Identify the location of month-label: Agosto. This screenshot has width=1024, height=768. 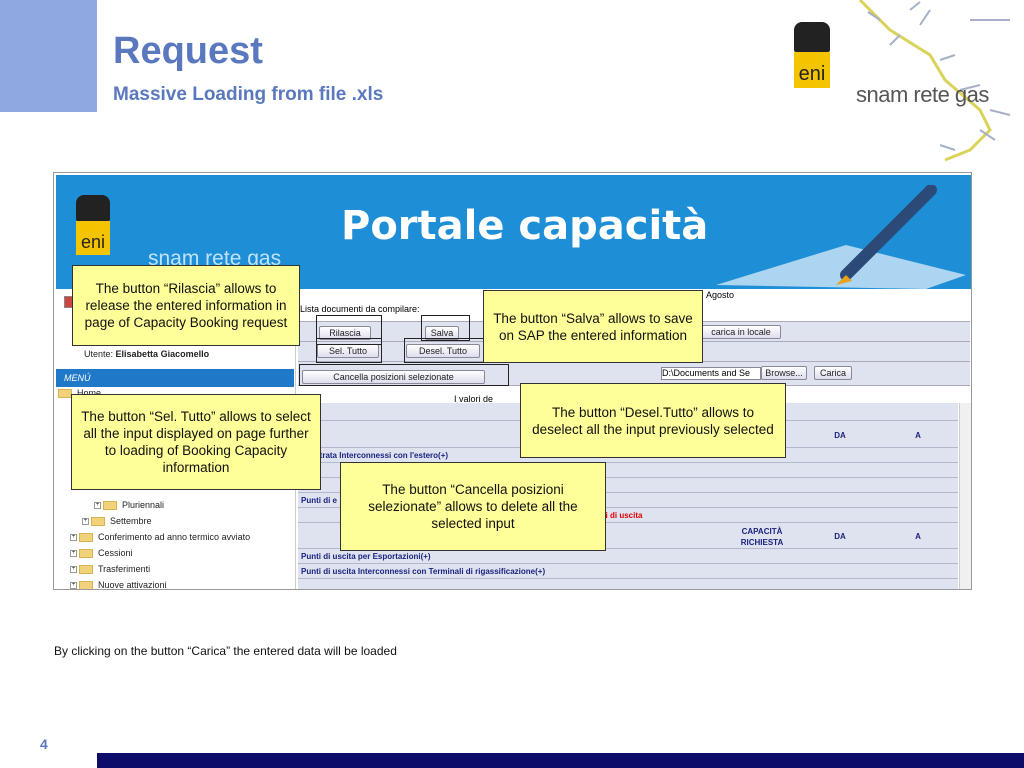
(720, 295).